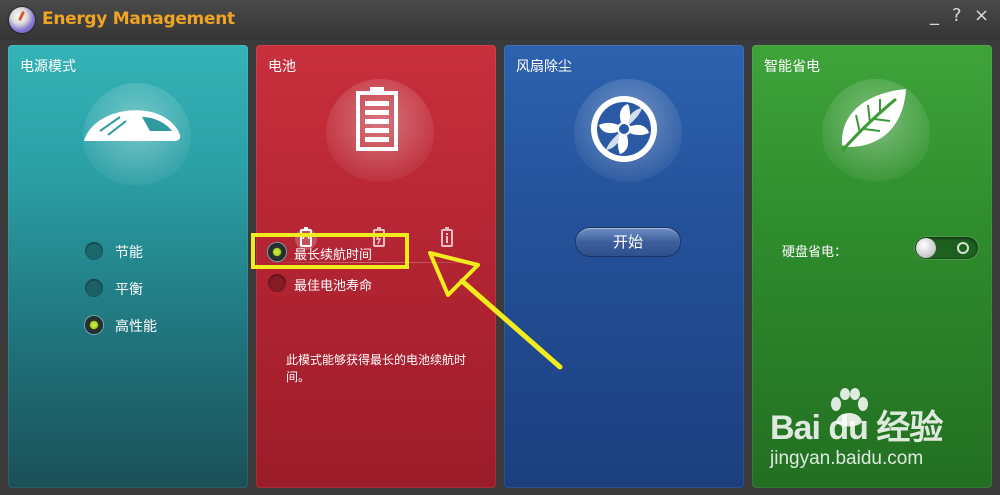  What do you see at coordinates (330, 251) in the screenshot?
I see `highlight-box` at bounding box center [330, 251].